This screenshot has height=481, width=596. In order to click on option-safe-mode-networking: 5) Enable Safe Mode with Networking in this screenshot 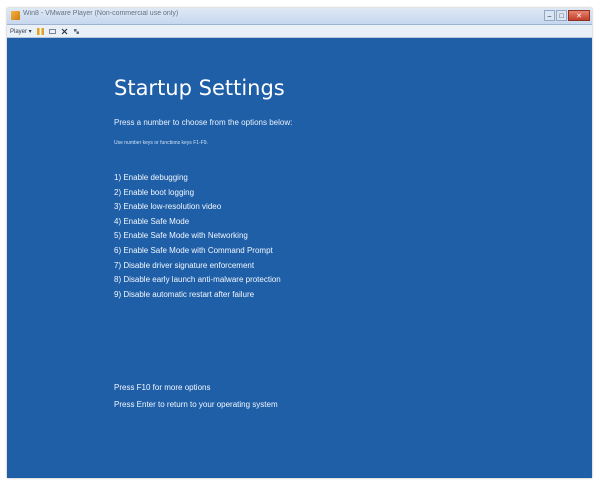, I will do `click(197, 236)`.